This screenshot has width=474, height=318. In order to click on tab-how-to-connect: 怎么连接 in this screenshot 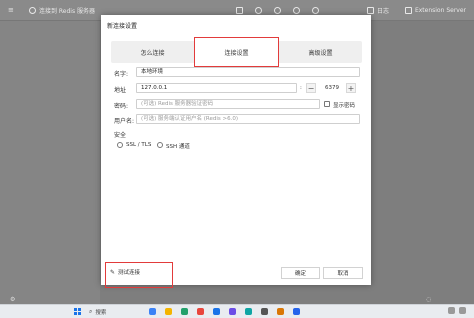, I will do `click(152, 52)`.